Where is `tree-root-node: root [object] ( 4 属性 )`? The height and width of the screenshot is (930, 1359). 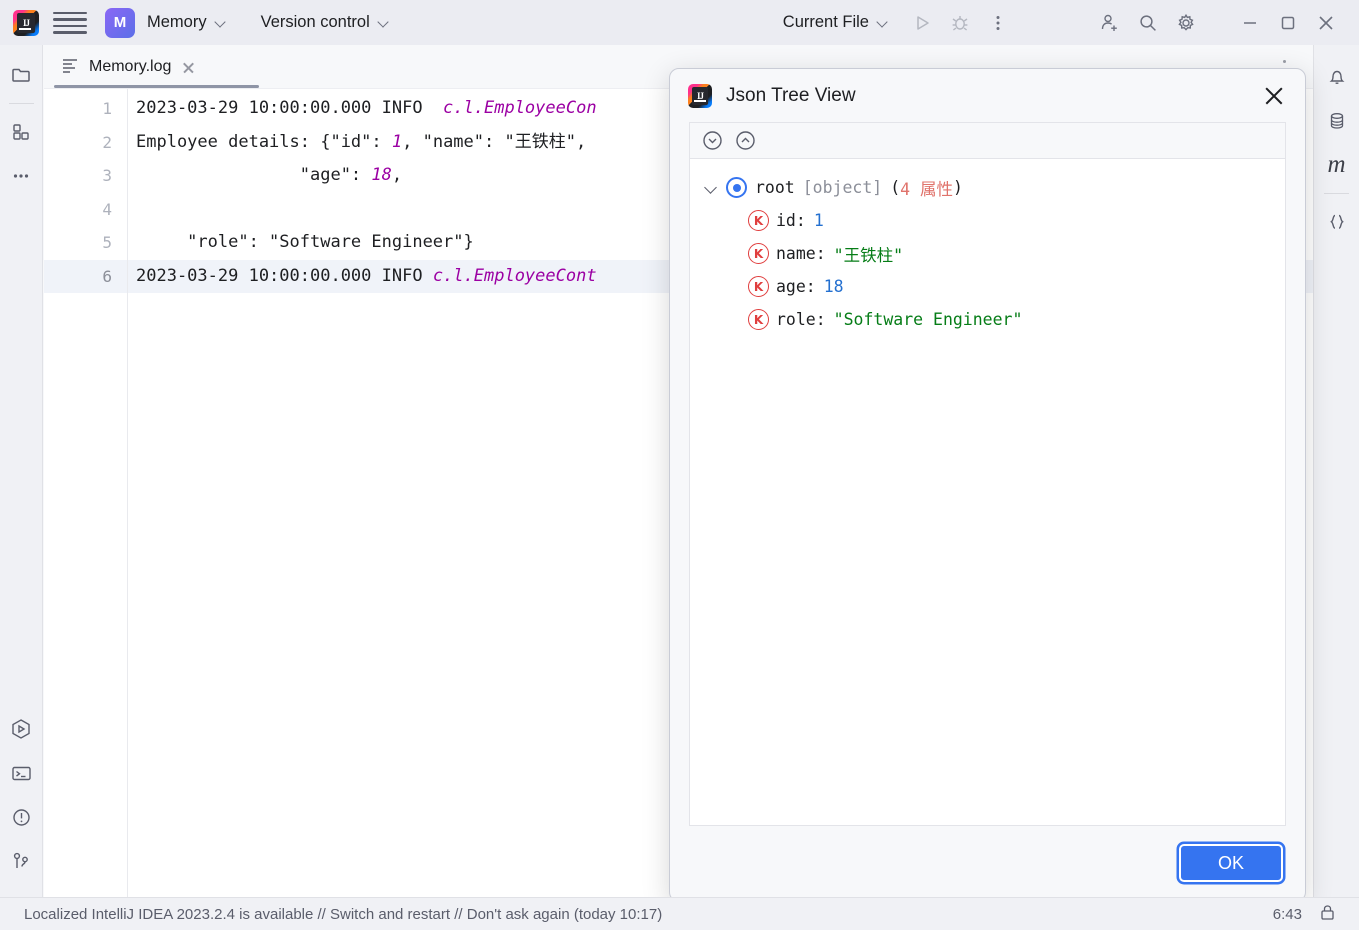 tree-root-node: root [object] ( 4 属性 ) is located at coordinates (987, 187).